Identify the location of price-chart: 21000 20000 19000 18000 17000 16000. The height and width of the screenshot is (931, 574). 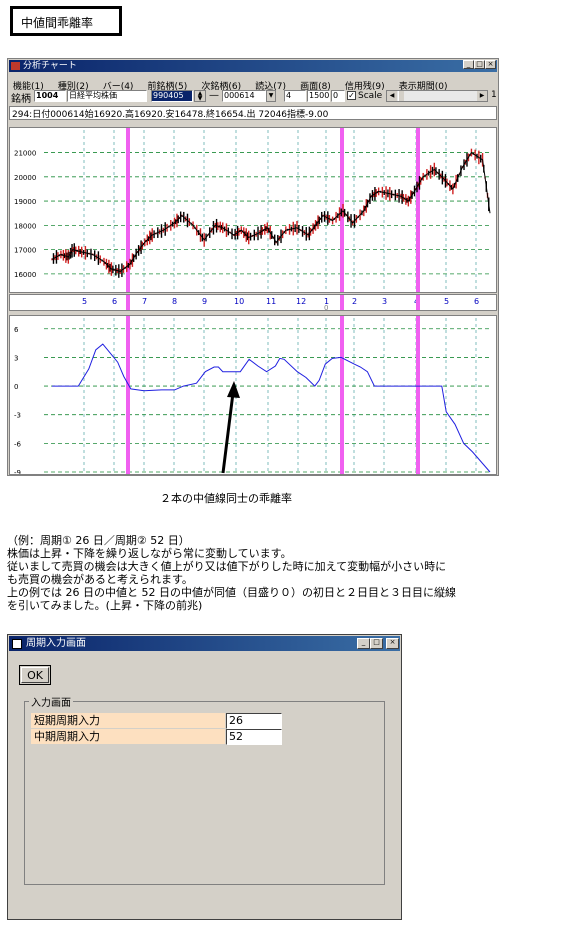
(252, 210).